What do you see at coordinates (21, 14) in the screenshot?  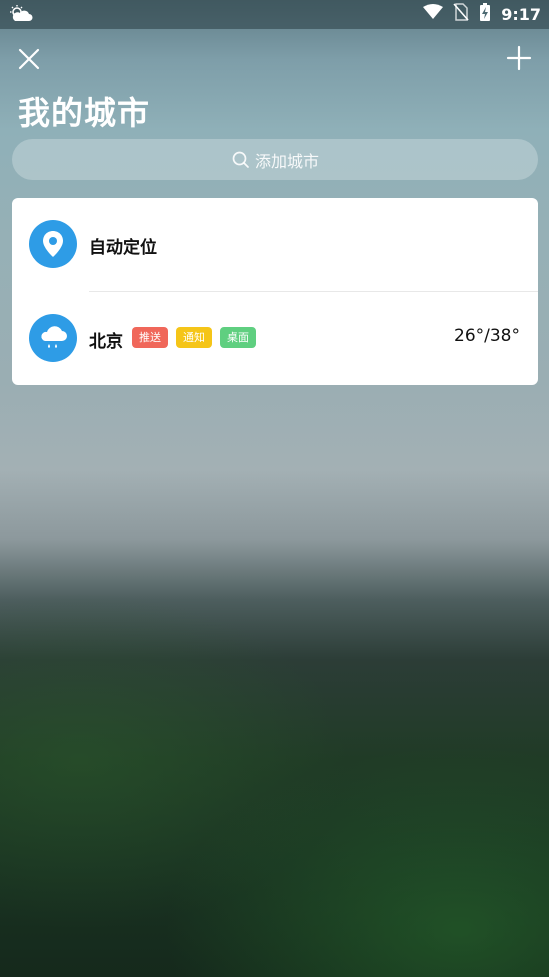 I see `weather-notification-icon` at bounding box center [21, 14].